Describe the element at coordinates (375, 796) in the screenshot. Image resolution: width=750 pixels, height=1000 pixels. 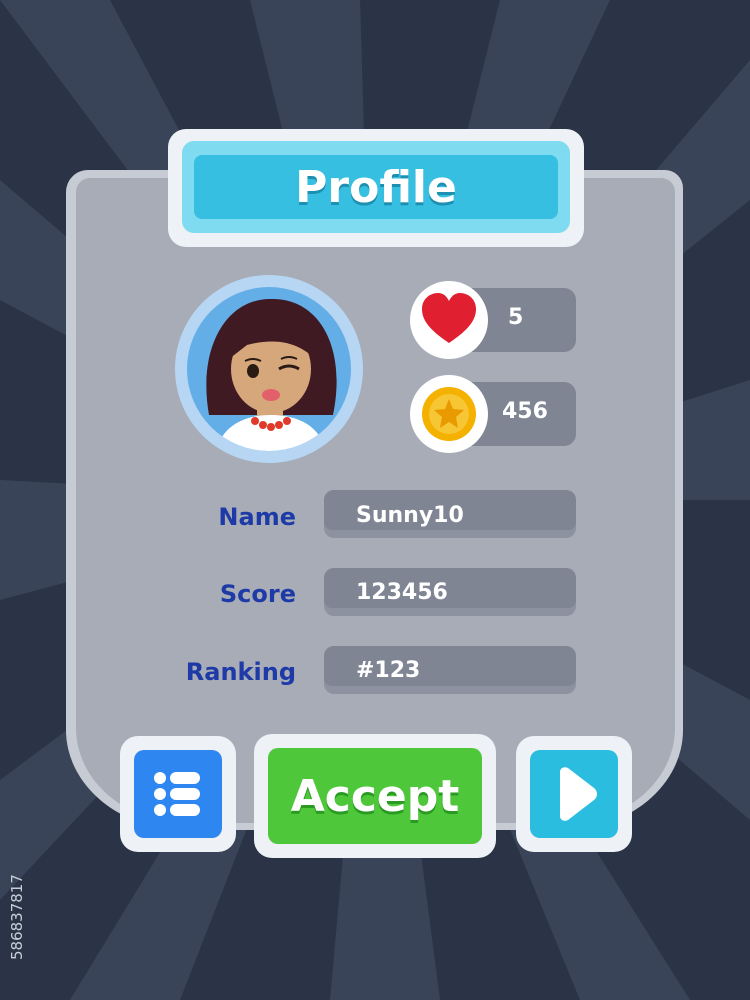
I see `accept-button: Accept` at that location.